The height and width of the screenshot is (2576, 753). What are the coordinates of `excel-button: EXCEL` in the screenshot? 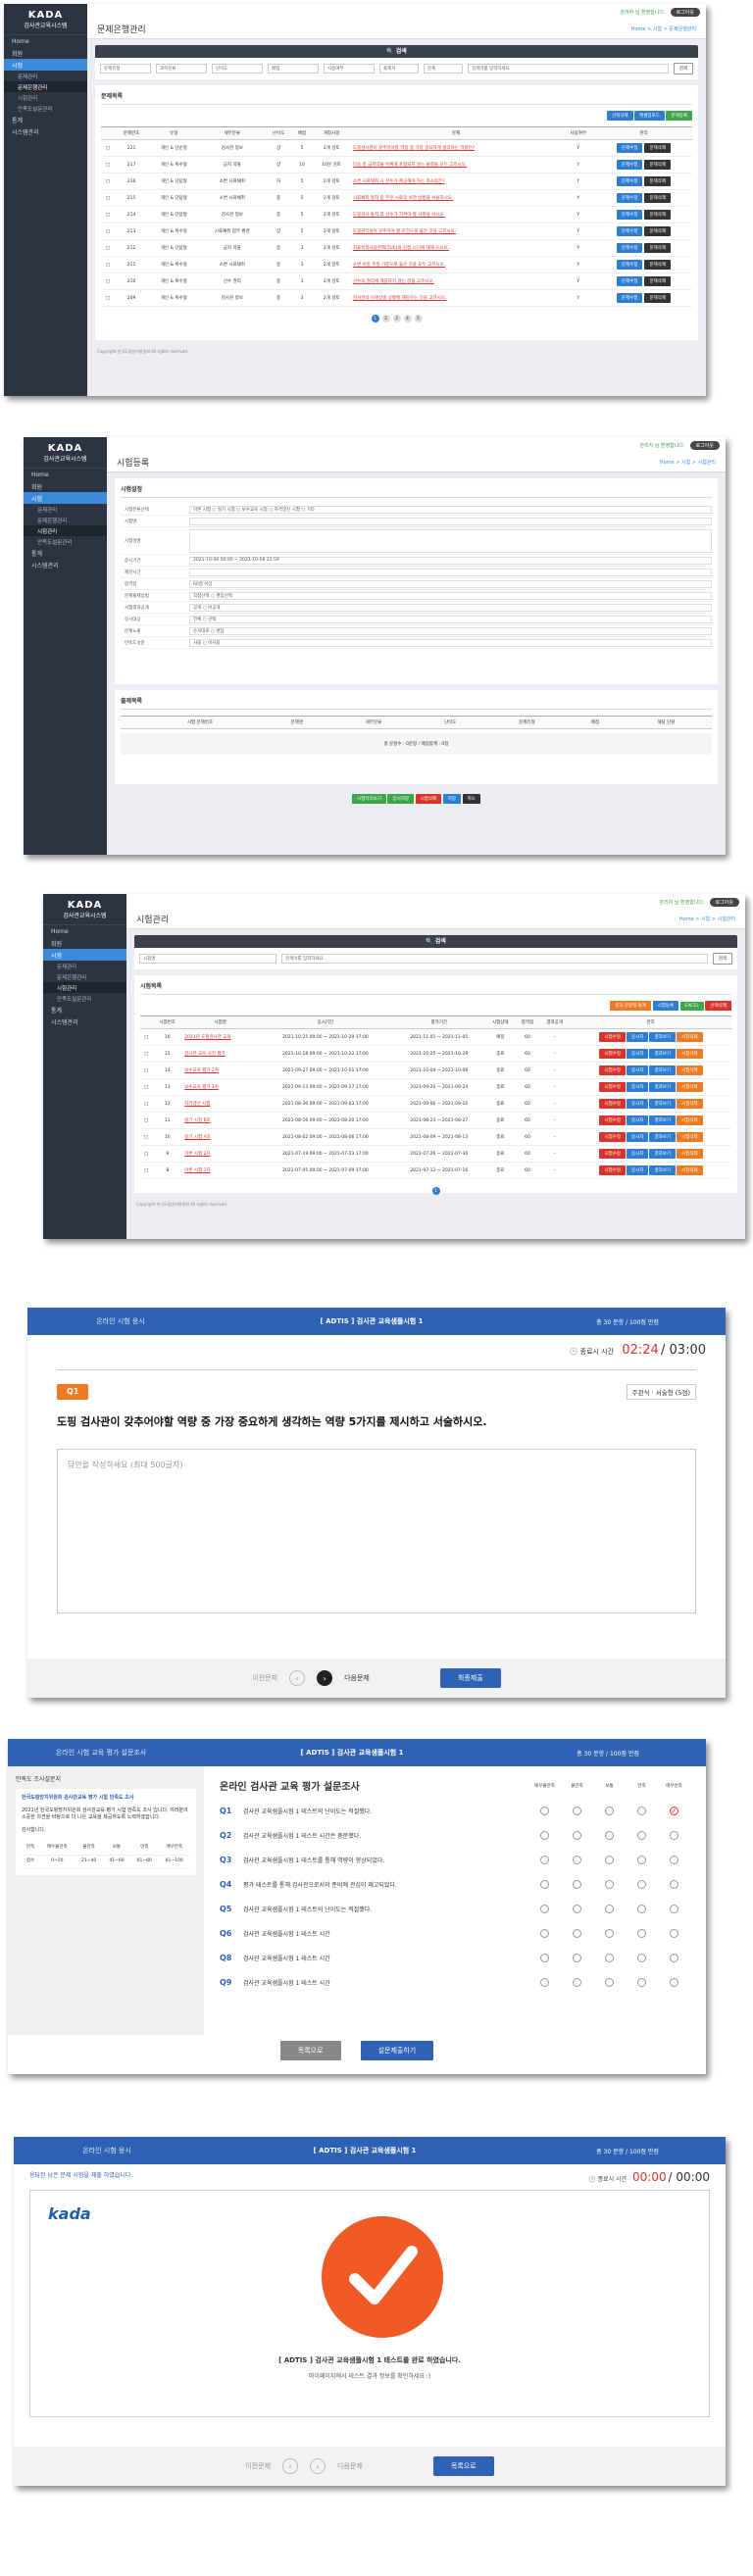 It's located at (691, 1006).